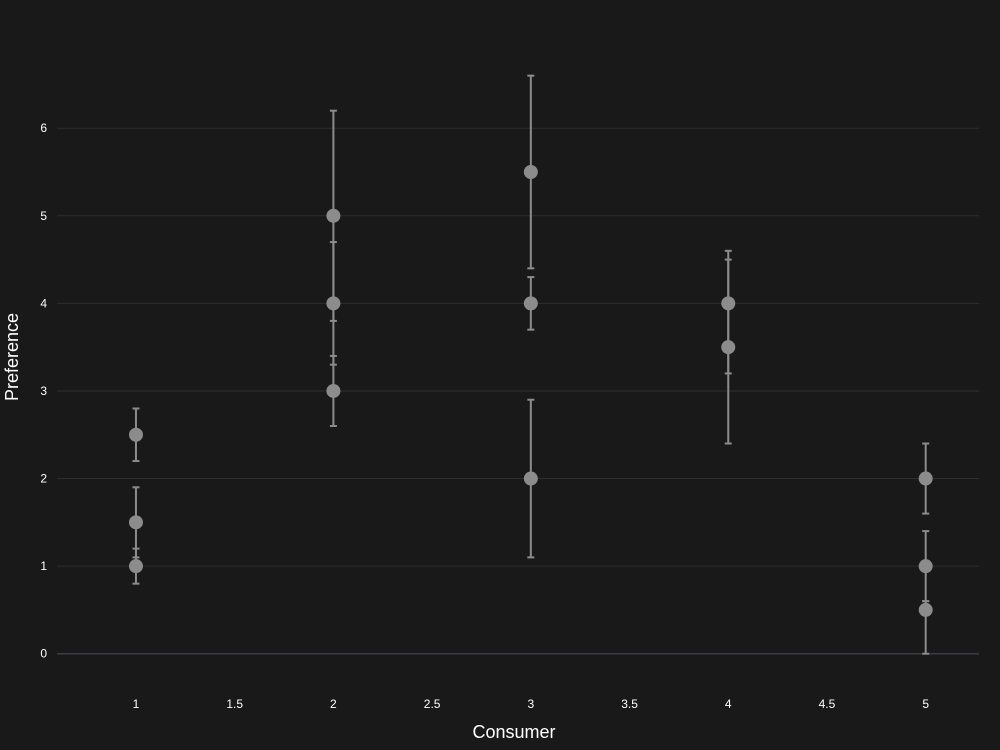 This screenshot has height=750, width=1000. I want to click on x-tick-label: 4, so click(728, 704).